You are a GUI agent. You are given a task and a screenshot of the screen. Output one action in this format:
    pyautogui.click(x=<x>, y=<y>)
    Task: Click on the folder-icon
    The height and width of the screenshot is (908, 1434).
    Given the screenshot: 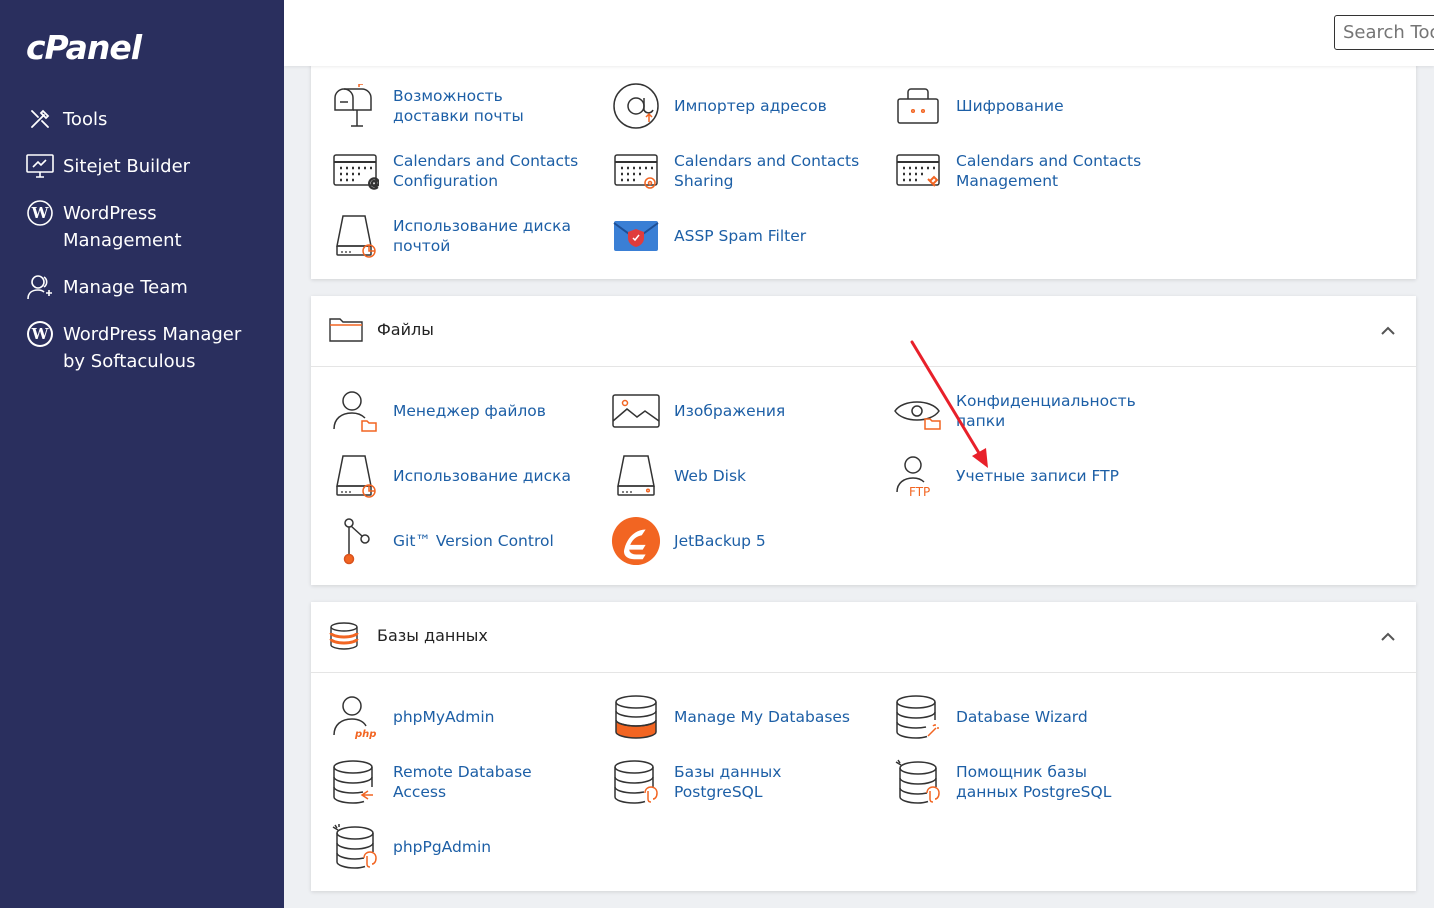 What is the action you would take?
    pyautogui.click(x=346, y=331)
    